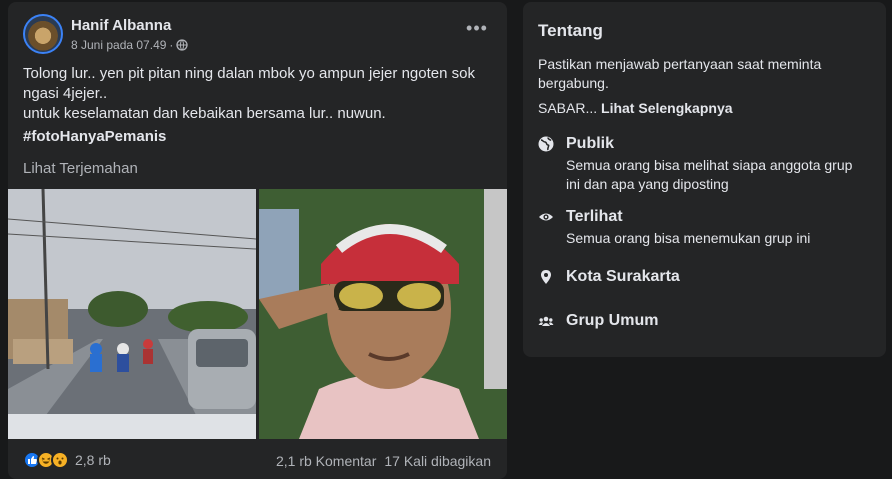 The height and width of the screenshot is (479, 892). I want to click on info-desc: Semua orang bisa menemukan grup ini, so click(688, 238).